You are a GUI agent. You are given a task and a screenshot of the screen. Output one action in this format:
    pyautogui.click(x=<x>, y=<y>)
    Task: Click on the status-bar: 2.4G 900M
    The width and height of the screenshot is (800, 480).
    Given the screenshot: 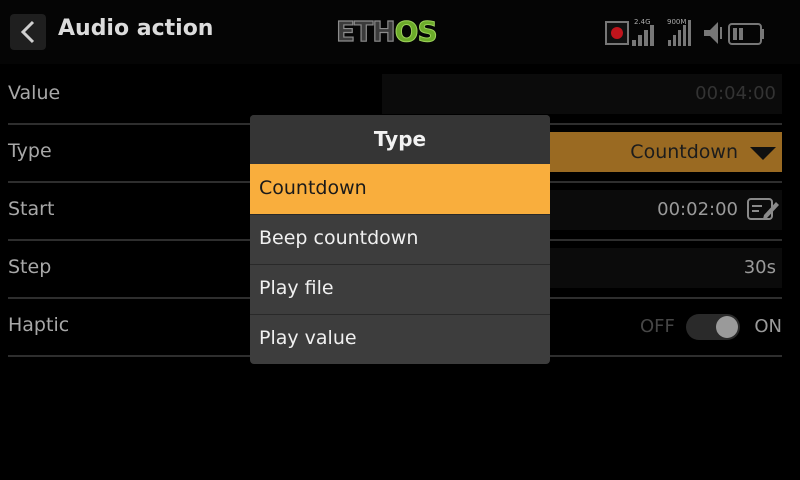 What is the action you would take?
    pyautogui.click(x=702, y=33)
    